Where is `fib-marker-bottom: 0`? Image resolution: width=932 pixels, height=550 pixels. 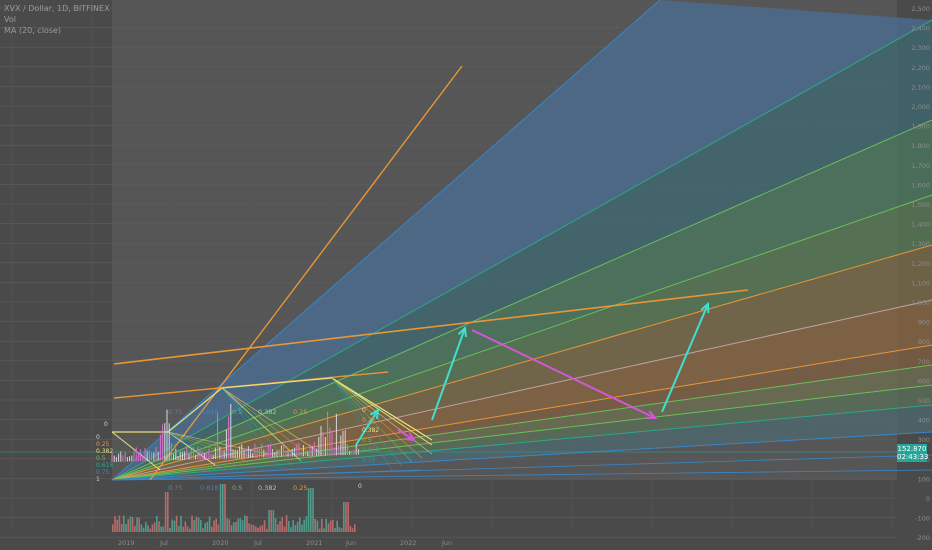
fib-marker-bottom: 0 is located at coordinates (360, 486).